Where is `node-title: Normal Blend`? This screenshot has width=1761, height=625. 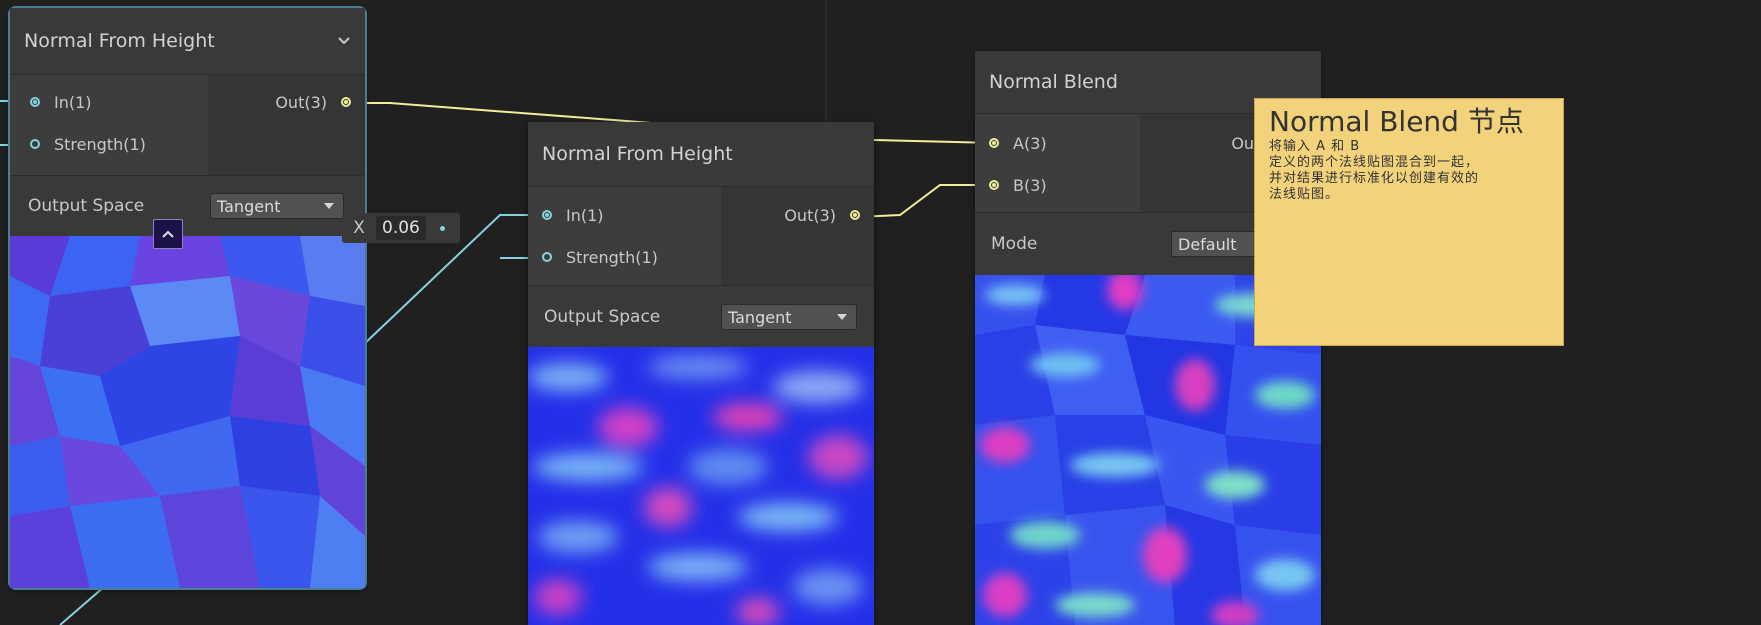
node-title: Normal Blend is located at coordinates (1053, 82).